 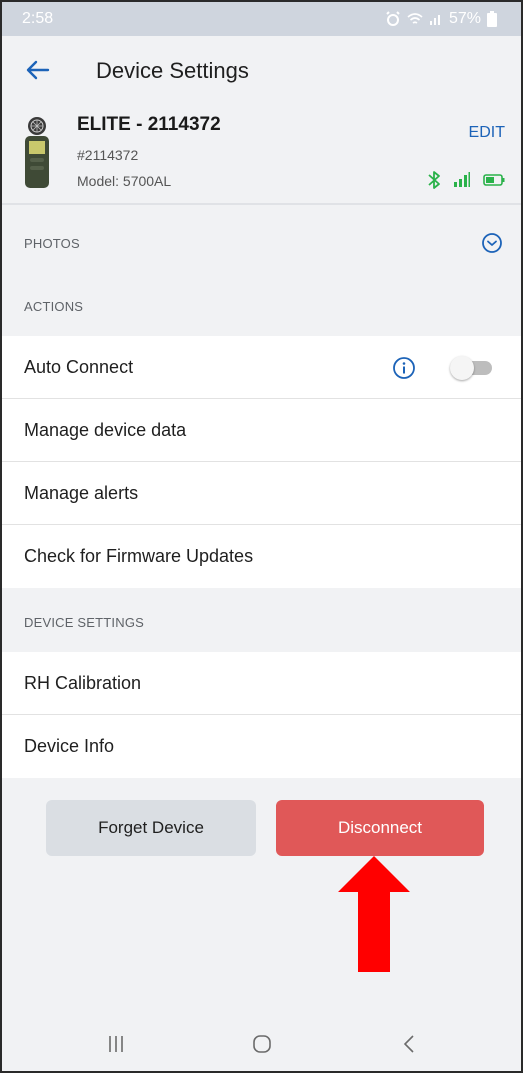 I want to click on actions-section-label: ACTIONS, so click(x=54, y=306).